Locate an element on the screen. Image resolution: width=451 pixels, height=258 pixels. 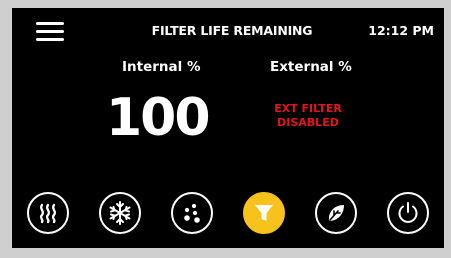
cool-button is located at coordinates (120, 213).